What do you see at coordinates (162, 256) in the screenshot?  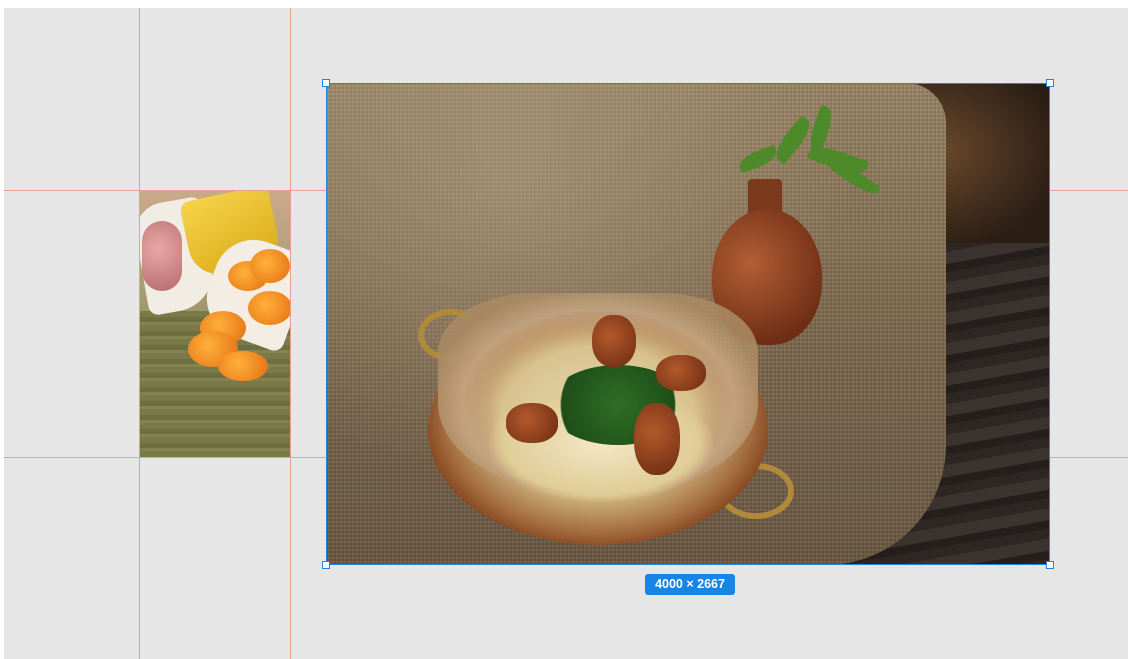 I see `ham-slices` at bounding box center [162, 256].